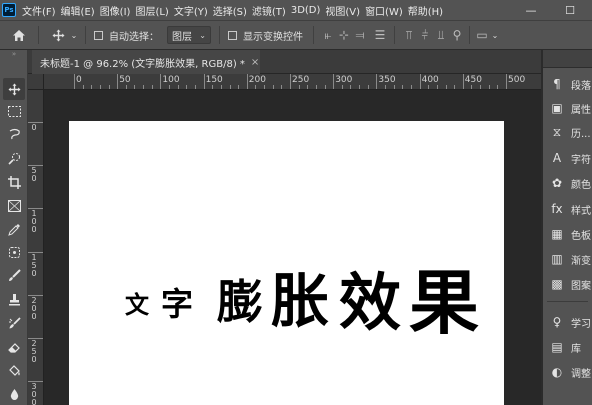  Describe the element at coordinates (425, 10) in the screenshot. I see `menu-help: 帮助(H)` at that location.